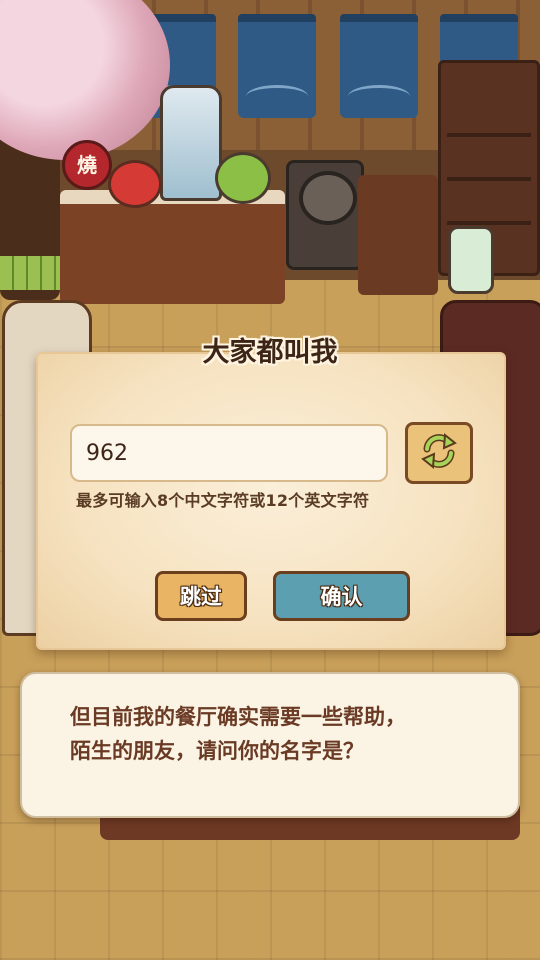  Describe the element at coordinates (471, 260) in the screenshot. I see `recycle-jar-icon` at that location.